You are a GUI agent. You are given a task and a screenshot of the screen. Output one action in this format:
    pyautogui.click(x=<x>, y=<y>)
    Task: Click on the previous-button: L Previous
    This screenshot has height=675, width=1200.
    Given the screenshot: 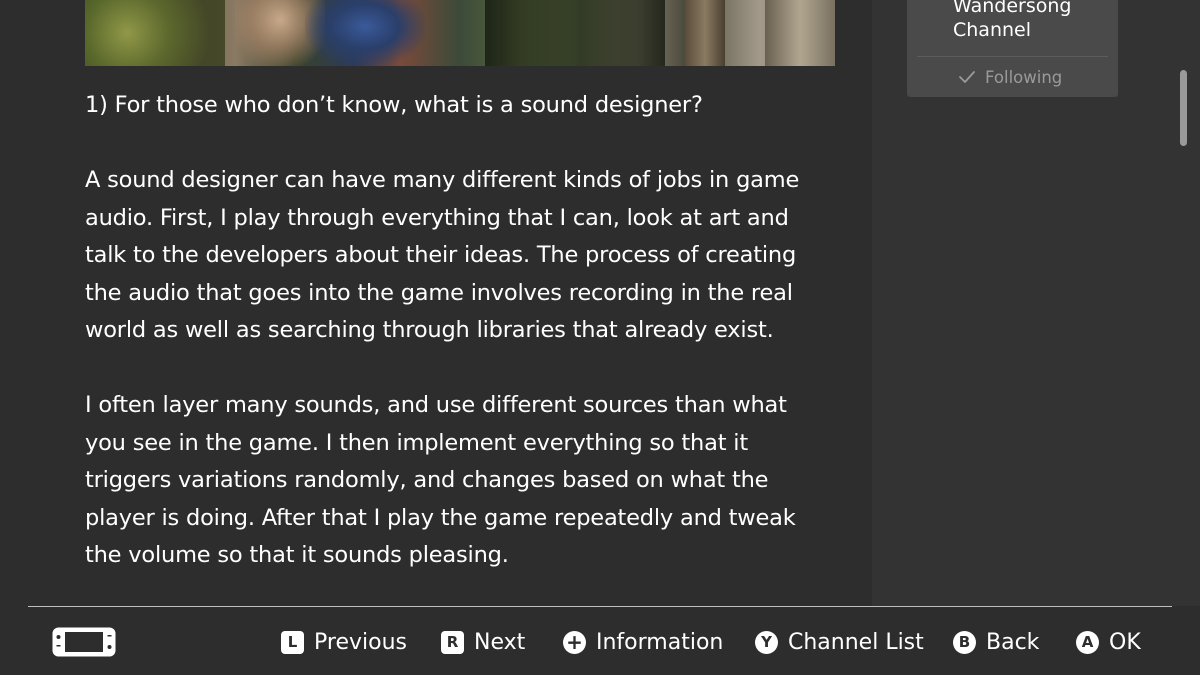 What is the action you would take?
    pyautogui.click(x=344, y=642)
    